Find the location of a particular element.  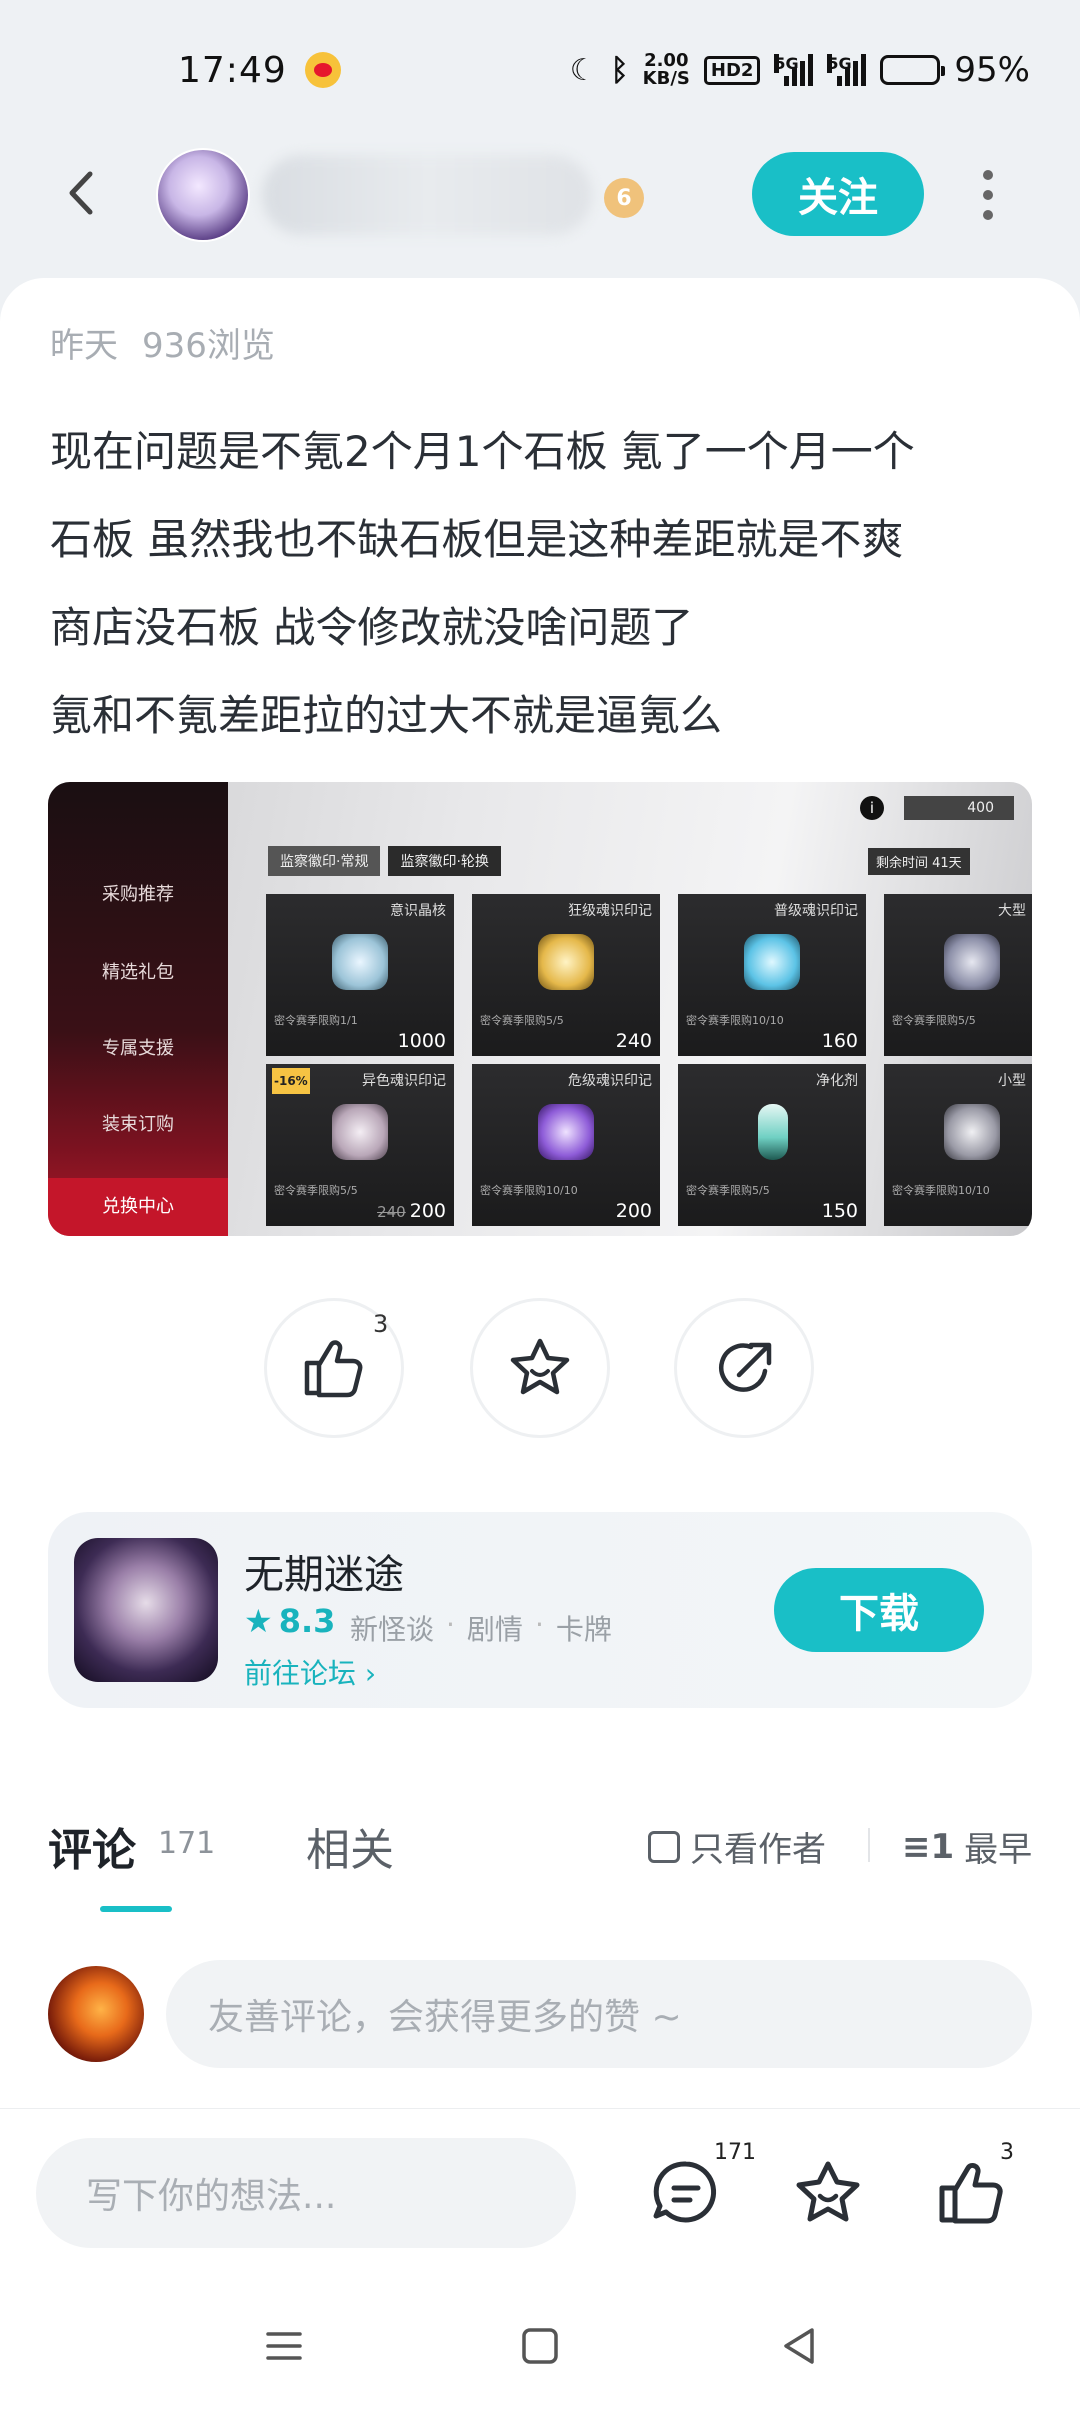

image-tab: 监察徽印·常规 is located at coordinates (324, 861).